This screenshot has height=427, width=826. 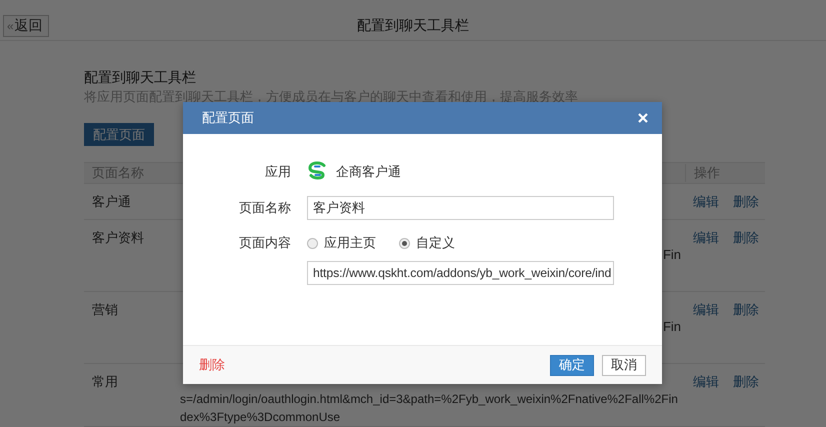 I want to click on confirm-button: 确定, so click(x=572, y=365).